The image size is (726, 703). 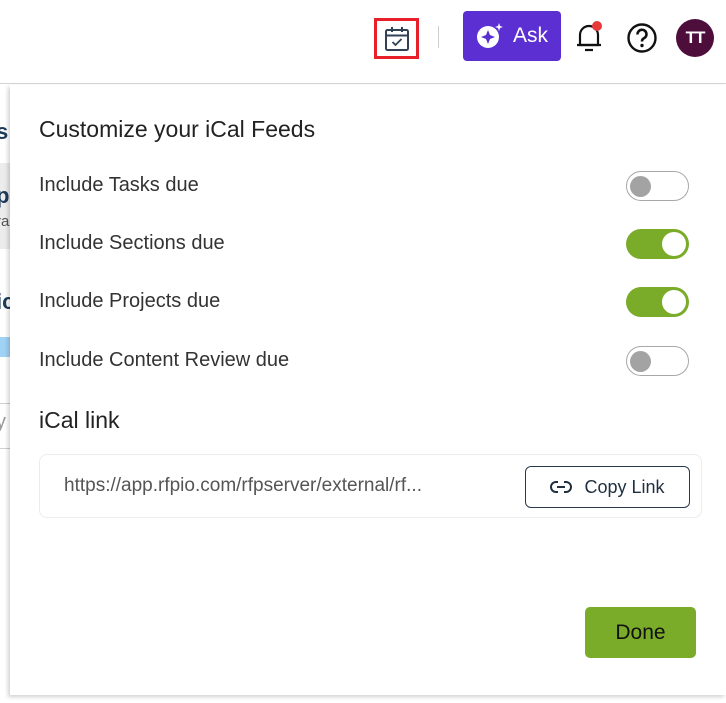 I want to click on background-highlight, so click(x=5, y=347).